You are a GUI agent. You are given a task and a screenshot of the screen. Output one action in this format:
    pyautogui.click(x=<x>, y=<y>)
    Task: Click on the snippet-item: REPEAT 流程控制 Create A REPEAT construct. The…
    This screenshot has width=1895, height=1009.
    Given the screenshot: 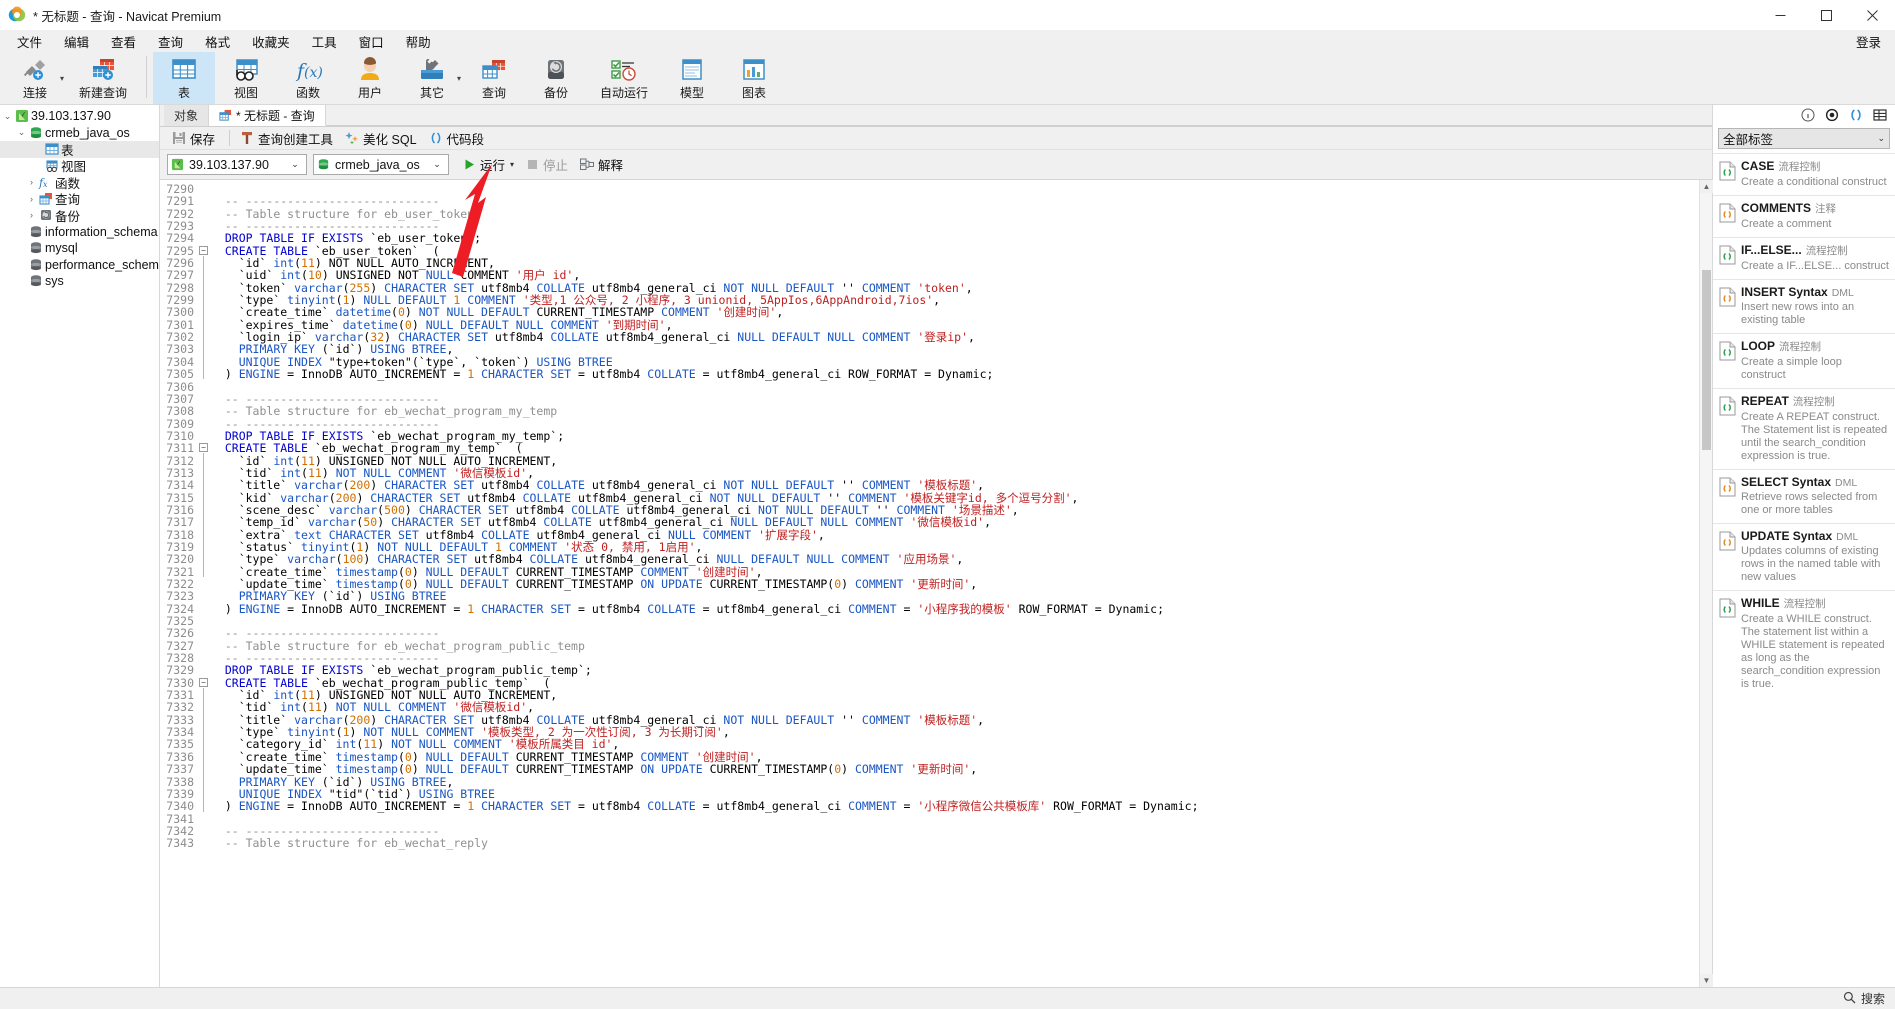 What is the action you would take?
    pyautogui.click(x=1804, y=428)
    